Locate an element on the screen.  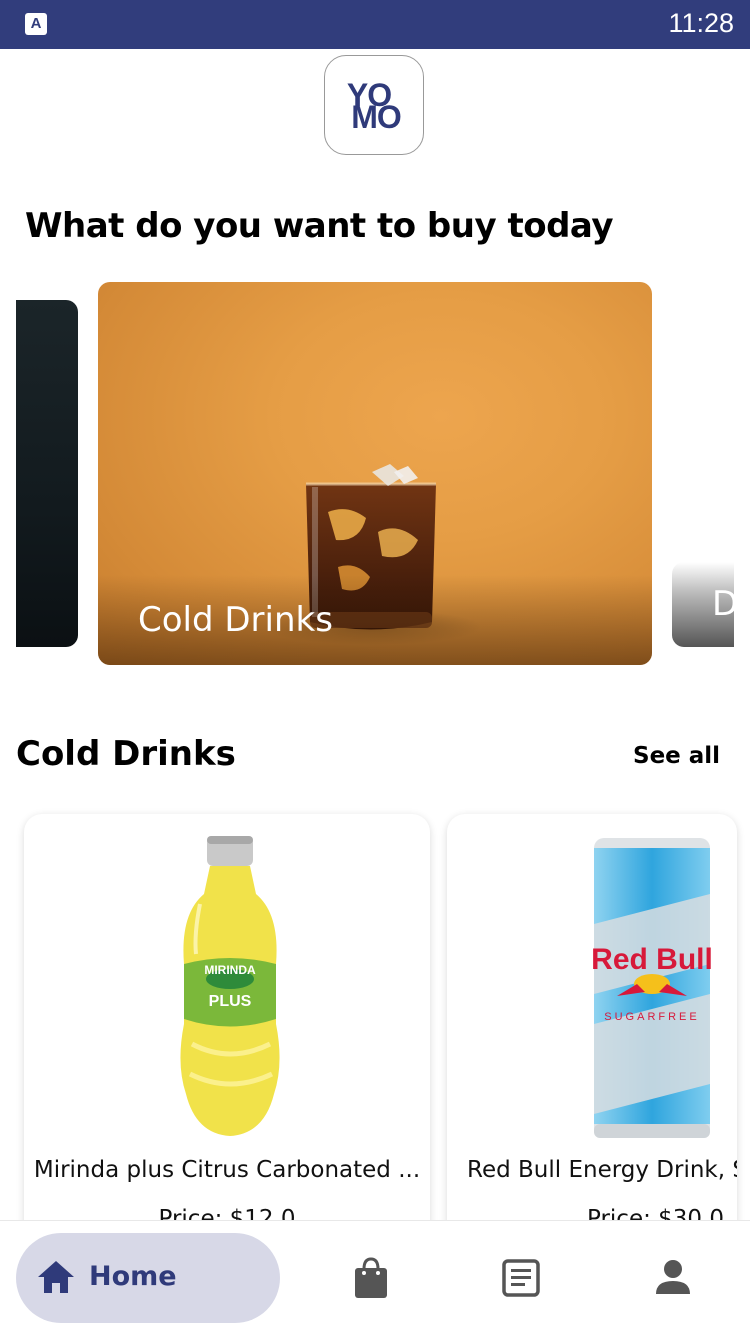
status-bar: A 11:28 is located at coordinates (375, 24).